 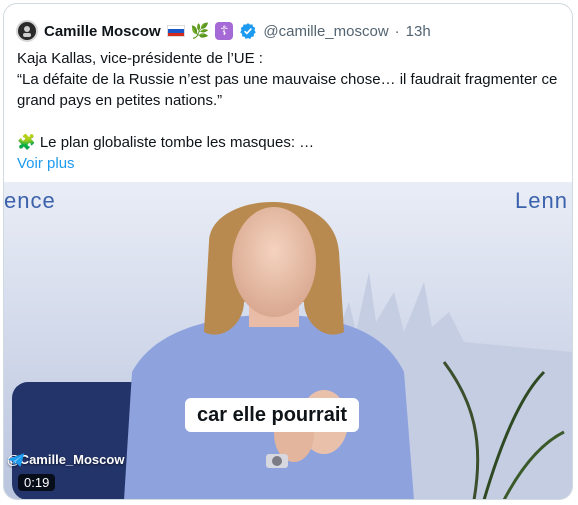 I want to click on russia-flag-icon, so click(x=175, y=31).